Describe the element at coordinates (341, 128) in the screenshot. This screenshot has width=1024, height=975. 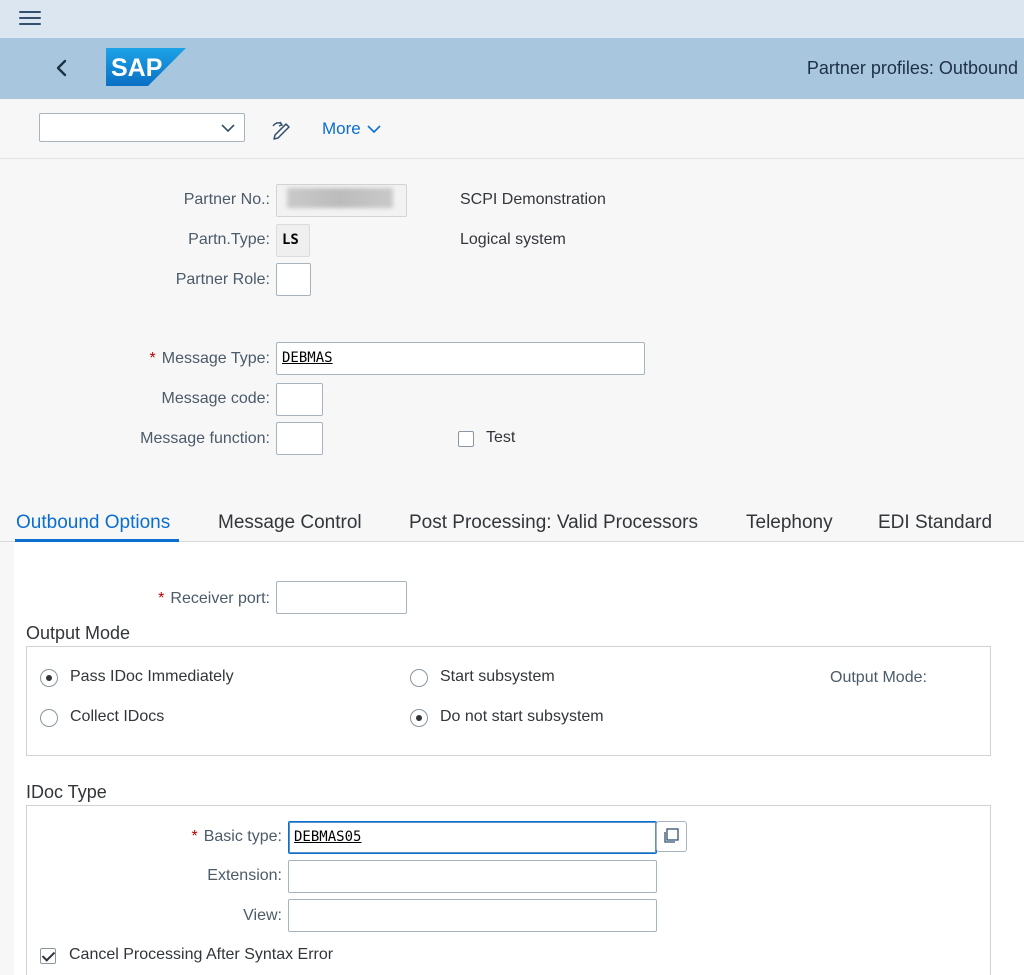
I see `more-label: More` at that location.